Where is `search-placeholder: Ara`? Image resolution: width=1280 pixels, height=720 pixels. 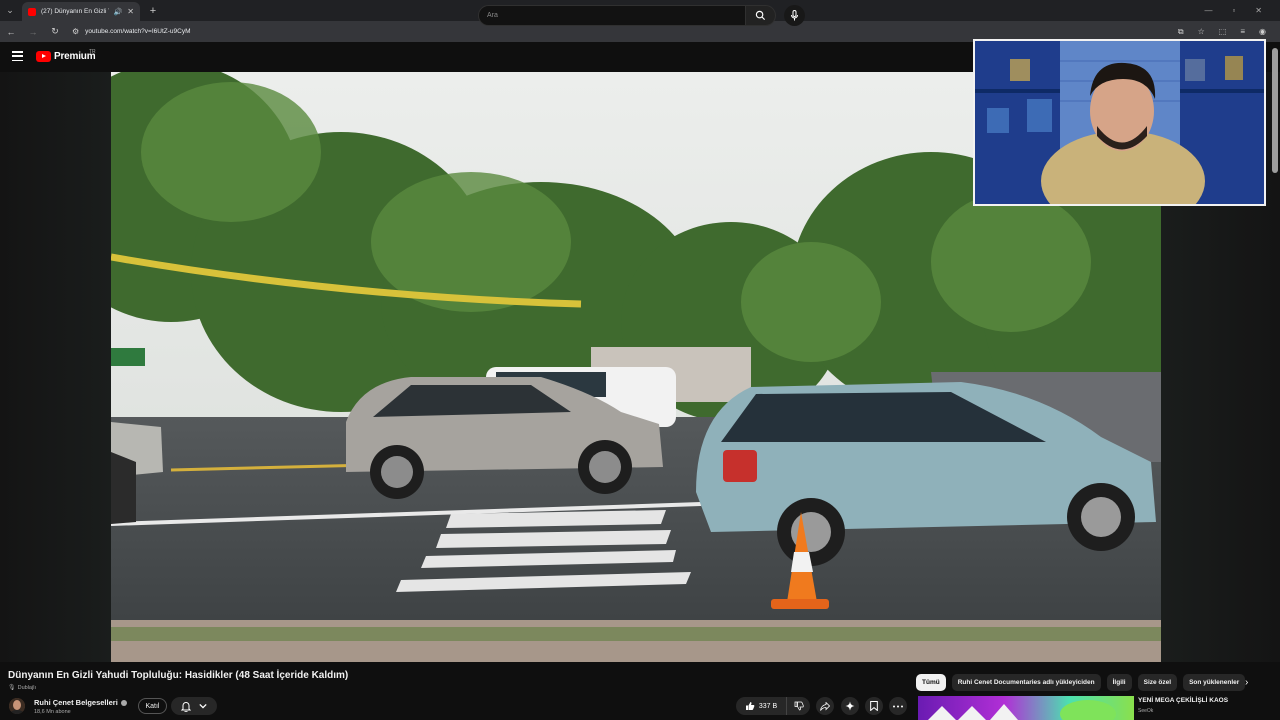
search-placeholder: Ara is located at coordinates (492, 15).